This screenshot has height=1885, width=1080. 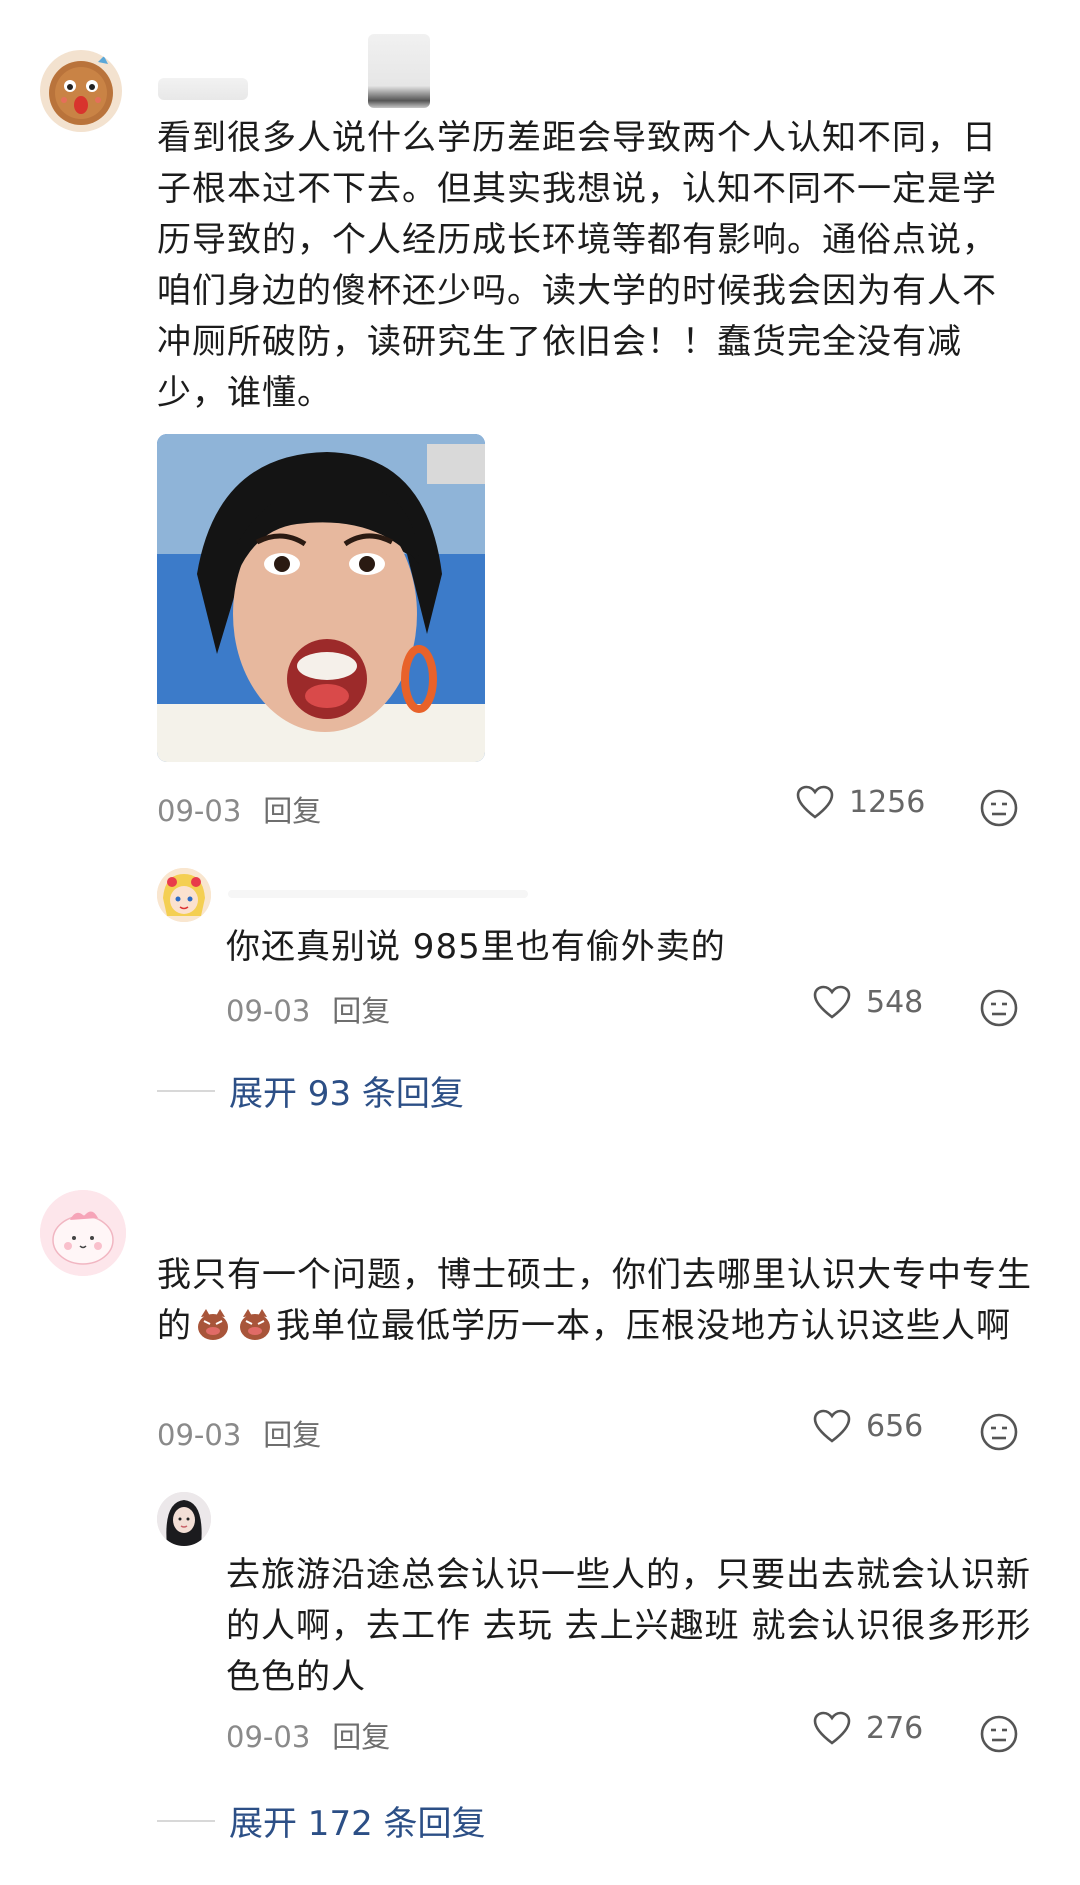 What do you see at coordinates (476, 947) in the screenshot?
I see `reply-text: 你还真别说 985里也有偷外卖的` at bounding box center [476, 947].